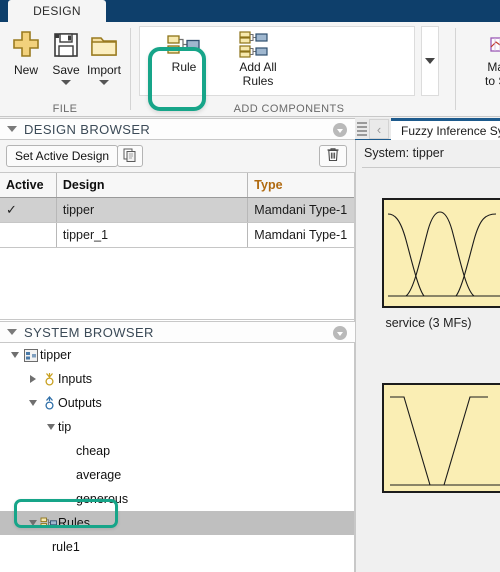 The image size is (500, 572). I want to click on system-browser-header: SYSTEM BROWSER, so click(177, 332).